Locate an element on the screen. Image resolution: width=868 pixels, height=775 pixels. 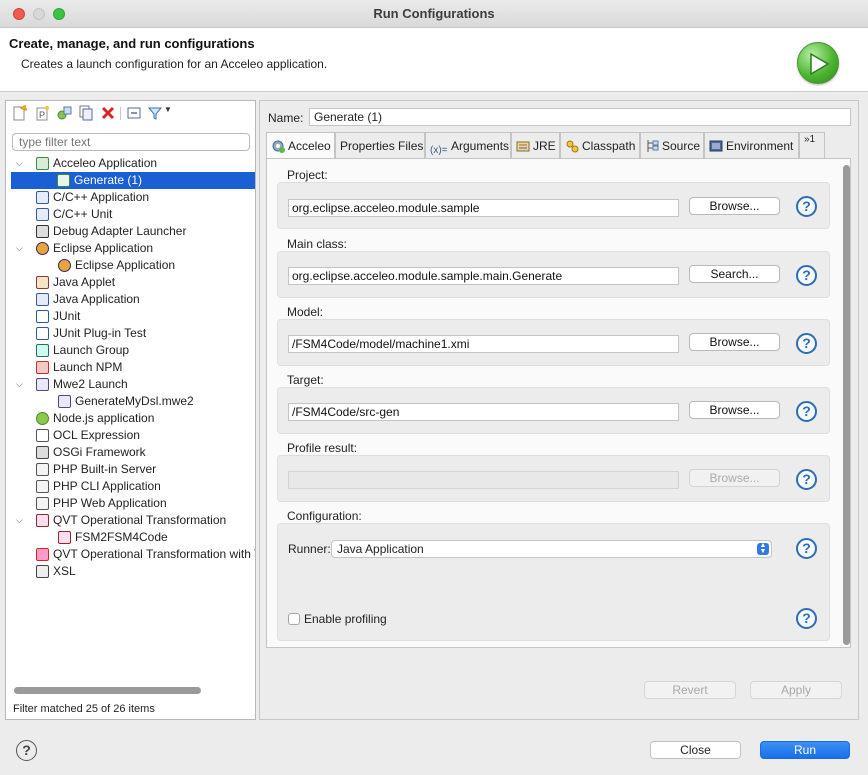
tree-item: ⌵ Mwe2 Launch is located at coordinates (130, 384).